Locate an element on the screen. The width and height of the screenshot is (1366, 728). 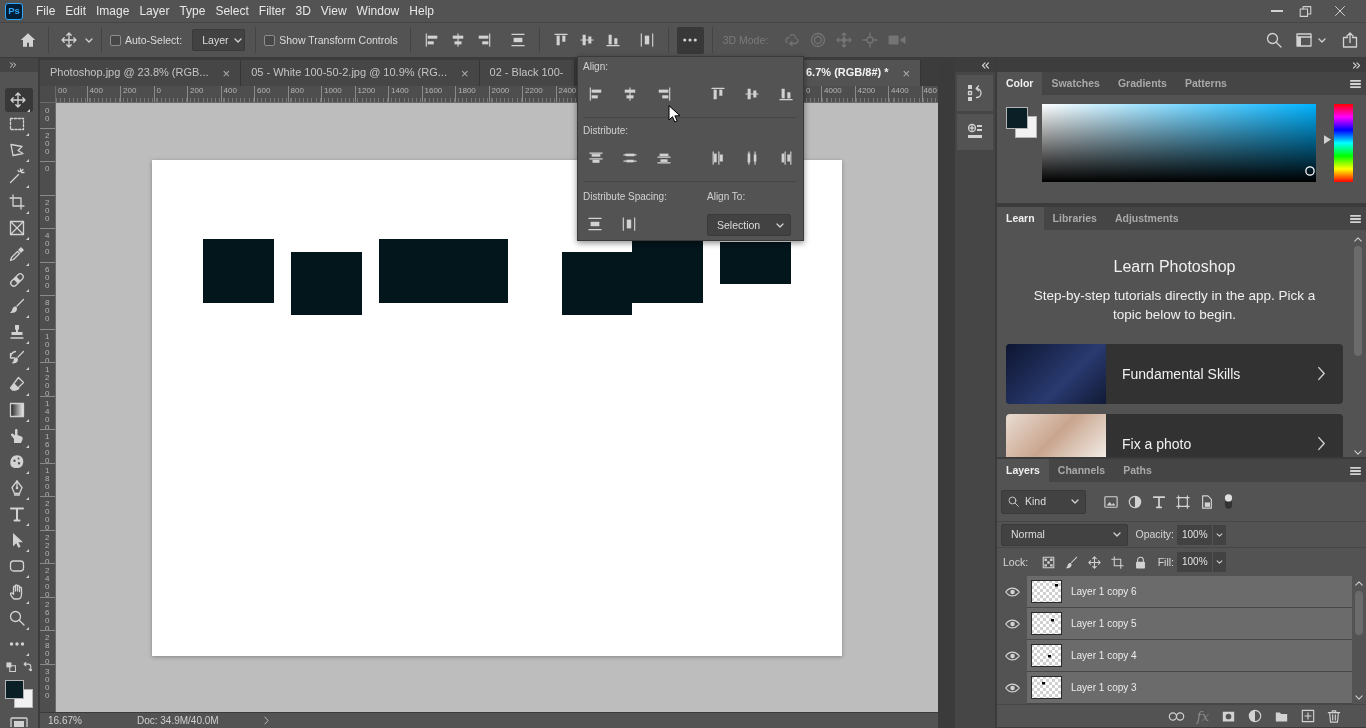
menu-item: Type is located at coordinates (192, 11).